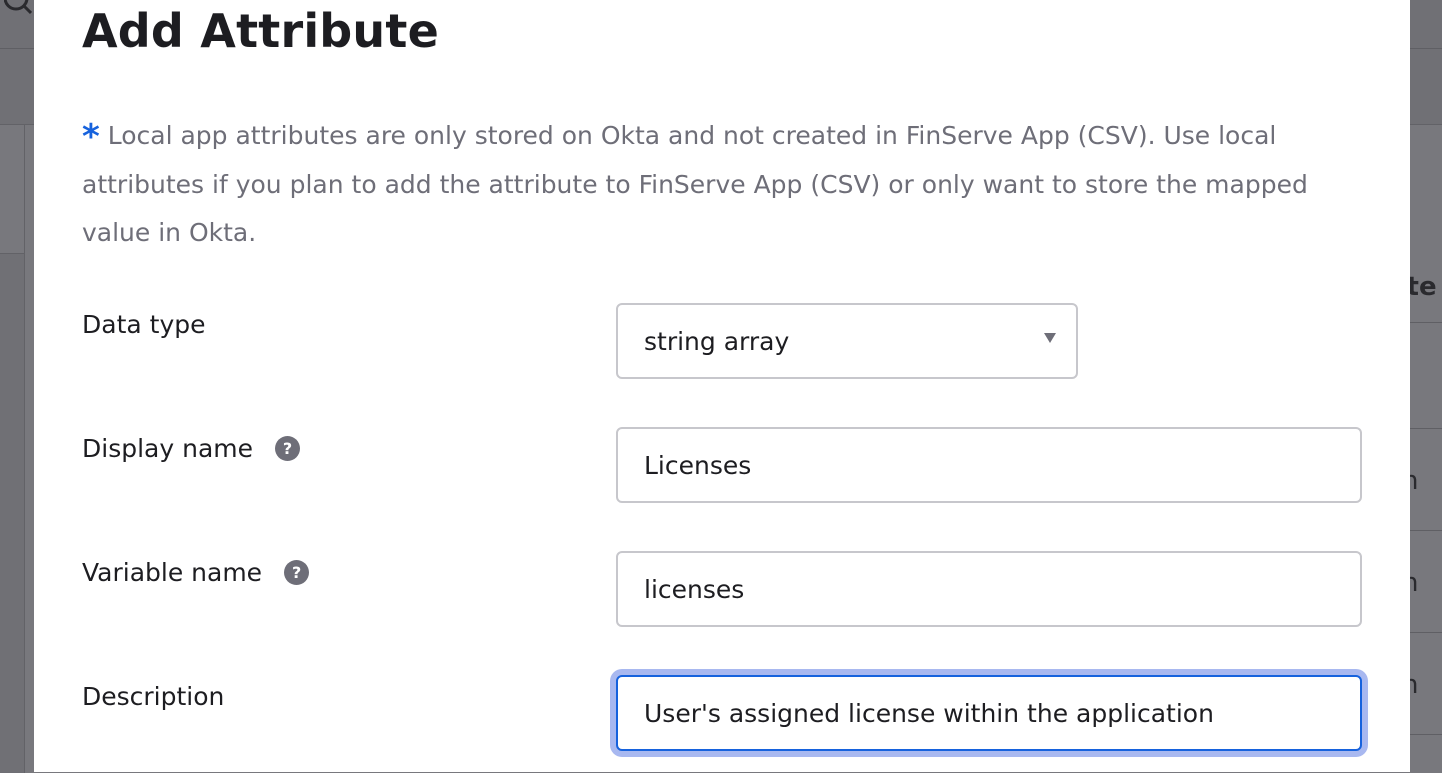 The width and height of the screenshot is (1442, 773). What do you see at coordinates (1423, 287) in the screenshot?
I see `background-column-header: ute` at bounding box center [1423, 287].